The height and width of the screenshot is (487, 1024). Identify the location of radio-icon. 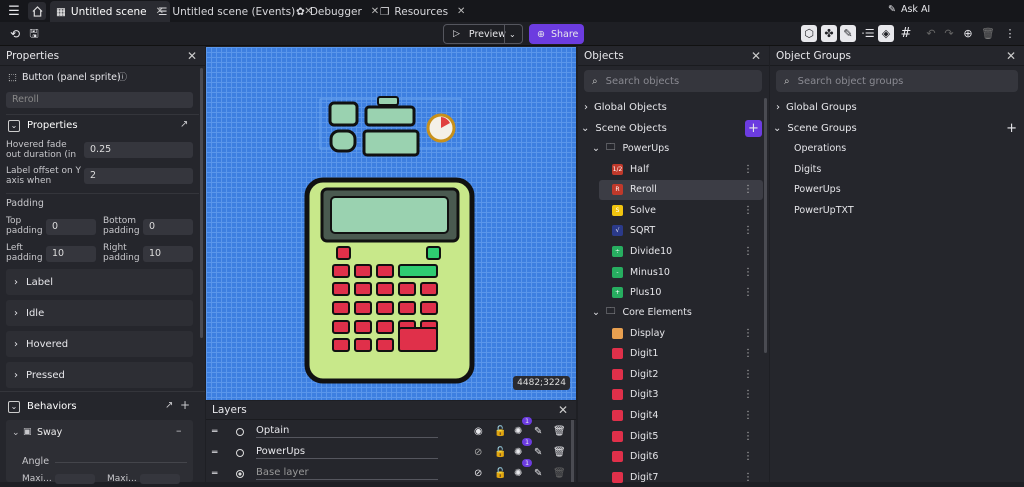
(240, 431).